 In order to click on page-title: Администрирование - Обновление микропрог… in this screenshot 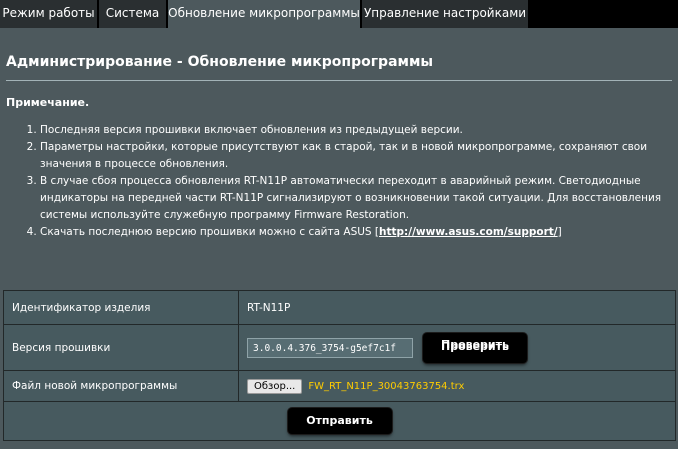, I will do `click(220, 62)`.